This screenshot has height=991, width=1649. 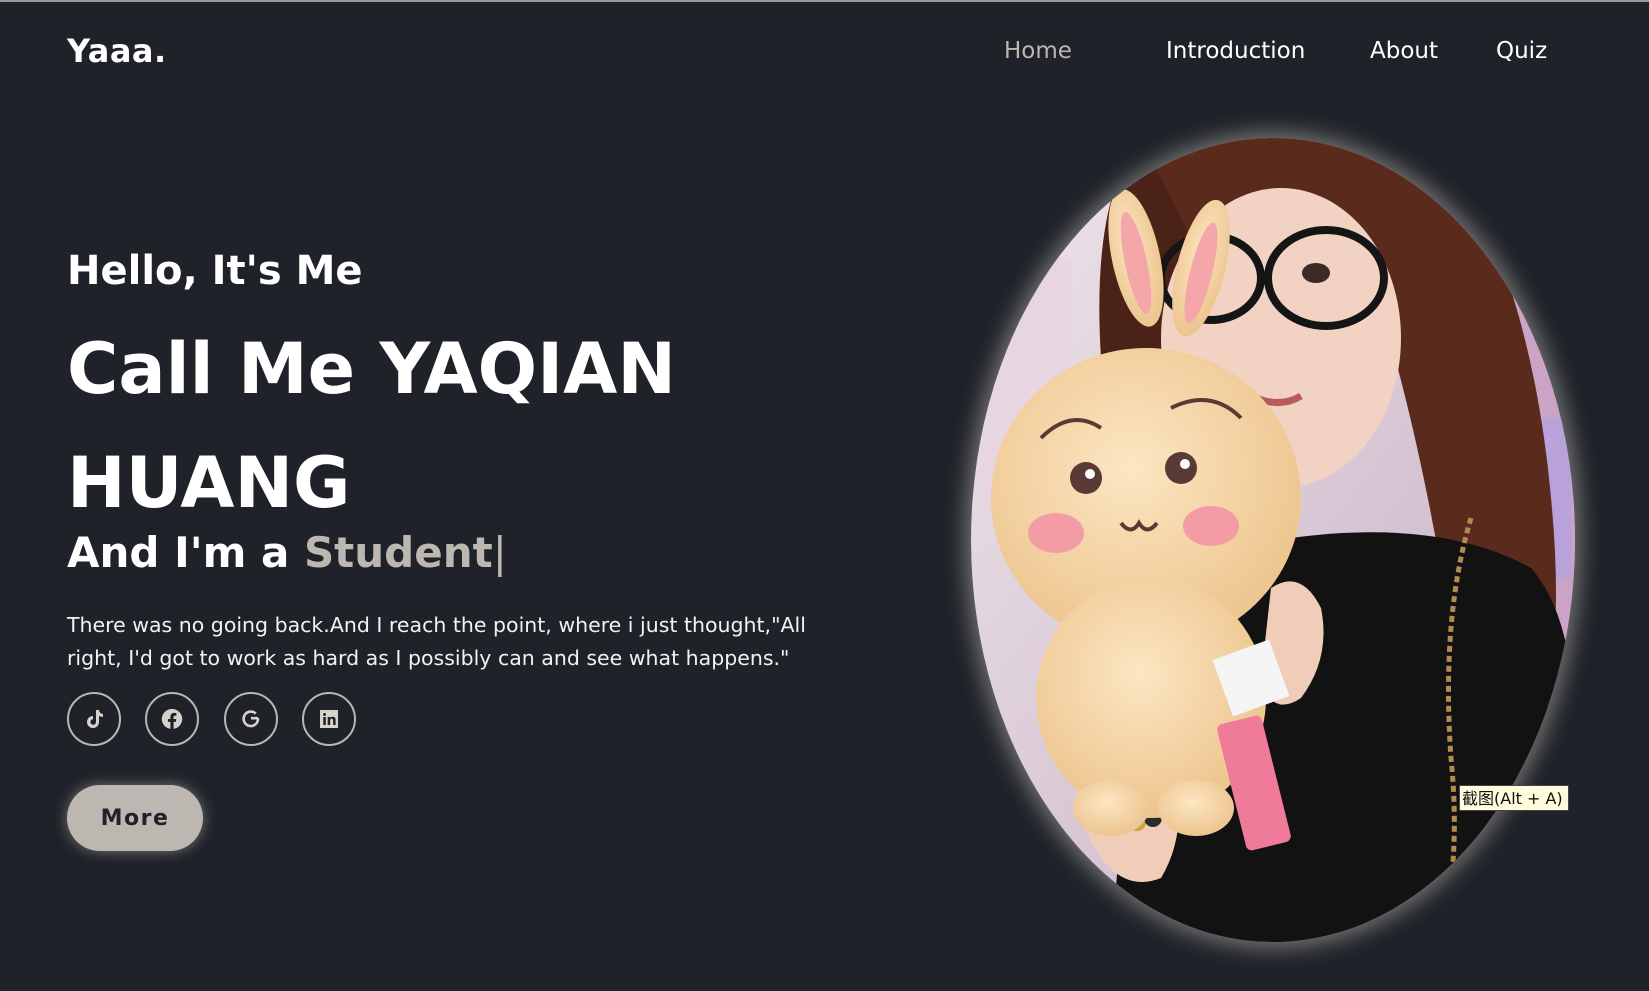 I want to click on nav-quiz: Quiz, so click(x=1521, y=51).